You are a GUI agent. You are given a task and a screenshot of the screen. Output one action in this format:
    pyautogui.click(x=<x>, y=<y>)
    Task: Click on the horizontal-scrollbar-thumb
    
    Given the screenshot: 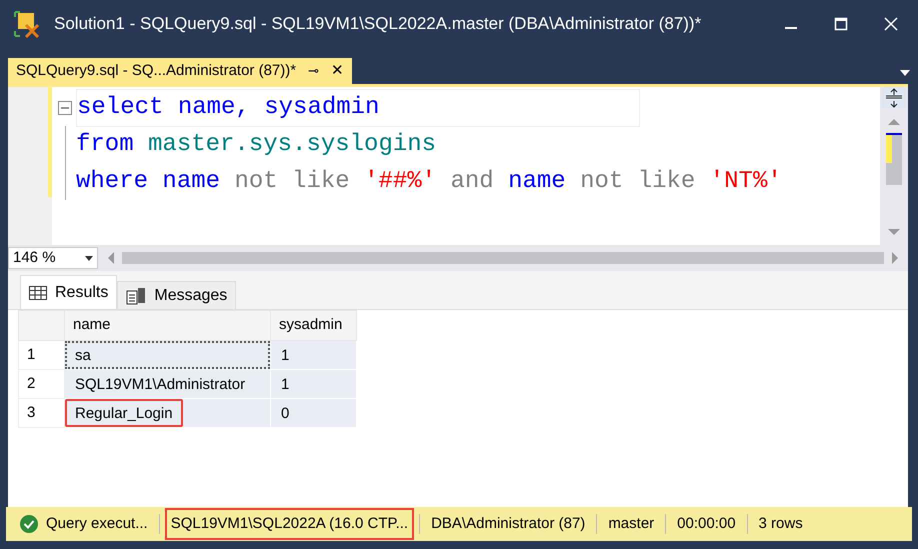 What is the action you would take?
    pyautogui.click(x=503, y=258)
    